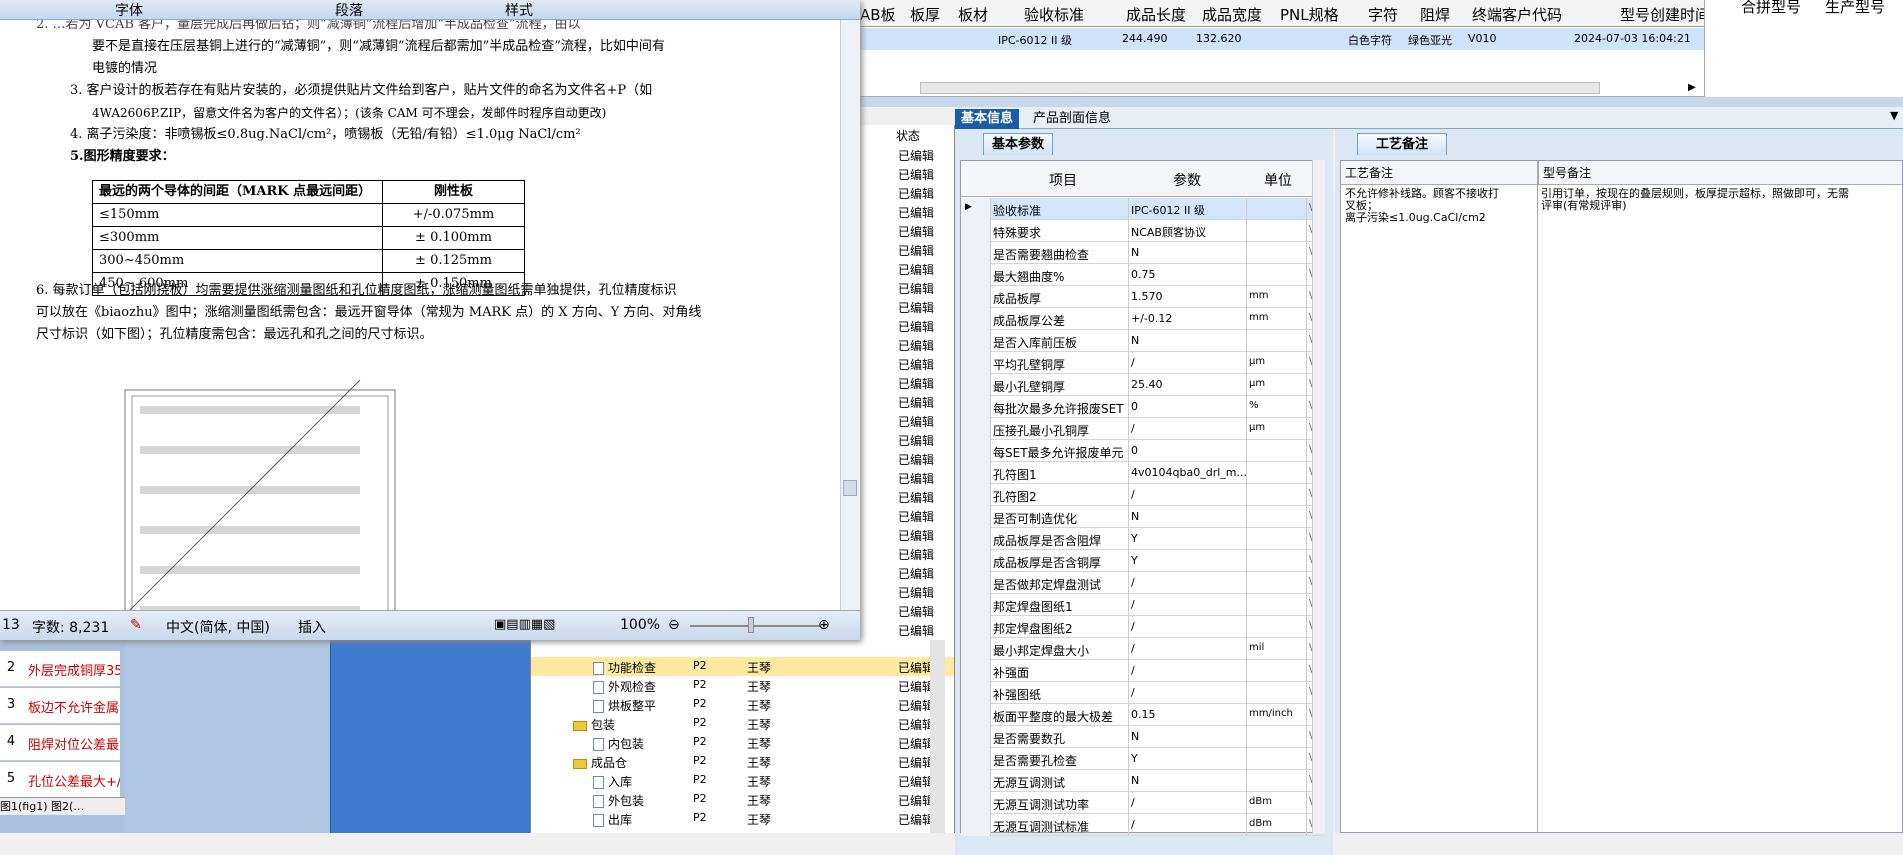 The width and height of the screenshot is (1903, 855). What do you see at coordinates (1381, 102) in the screenshot?
I see `splitter` at bounding box center [1381, 102].